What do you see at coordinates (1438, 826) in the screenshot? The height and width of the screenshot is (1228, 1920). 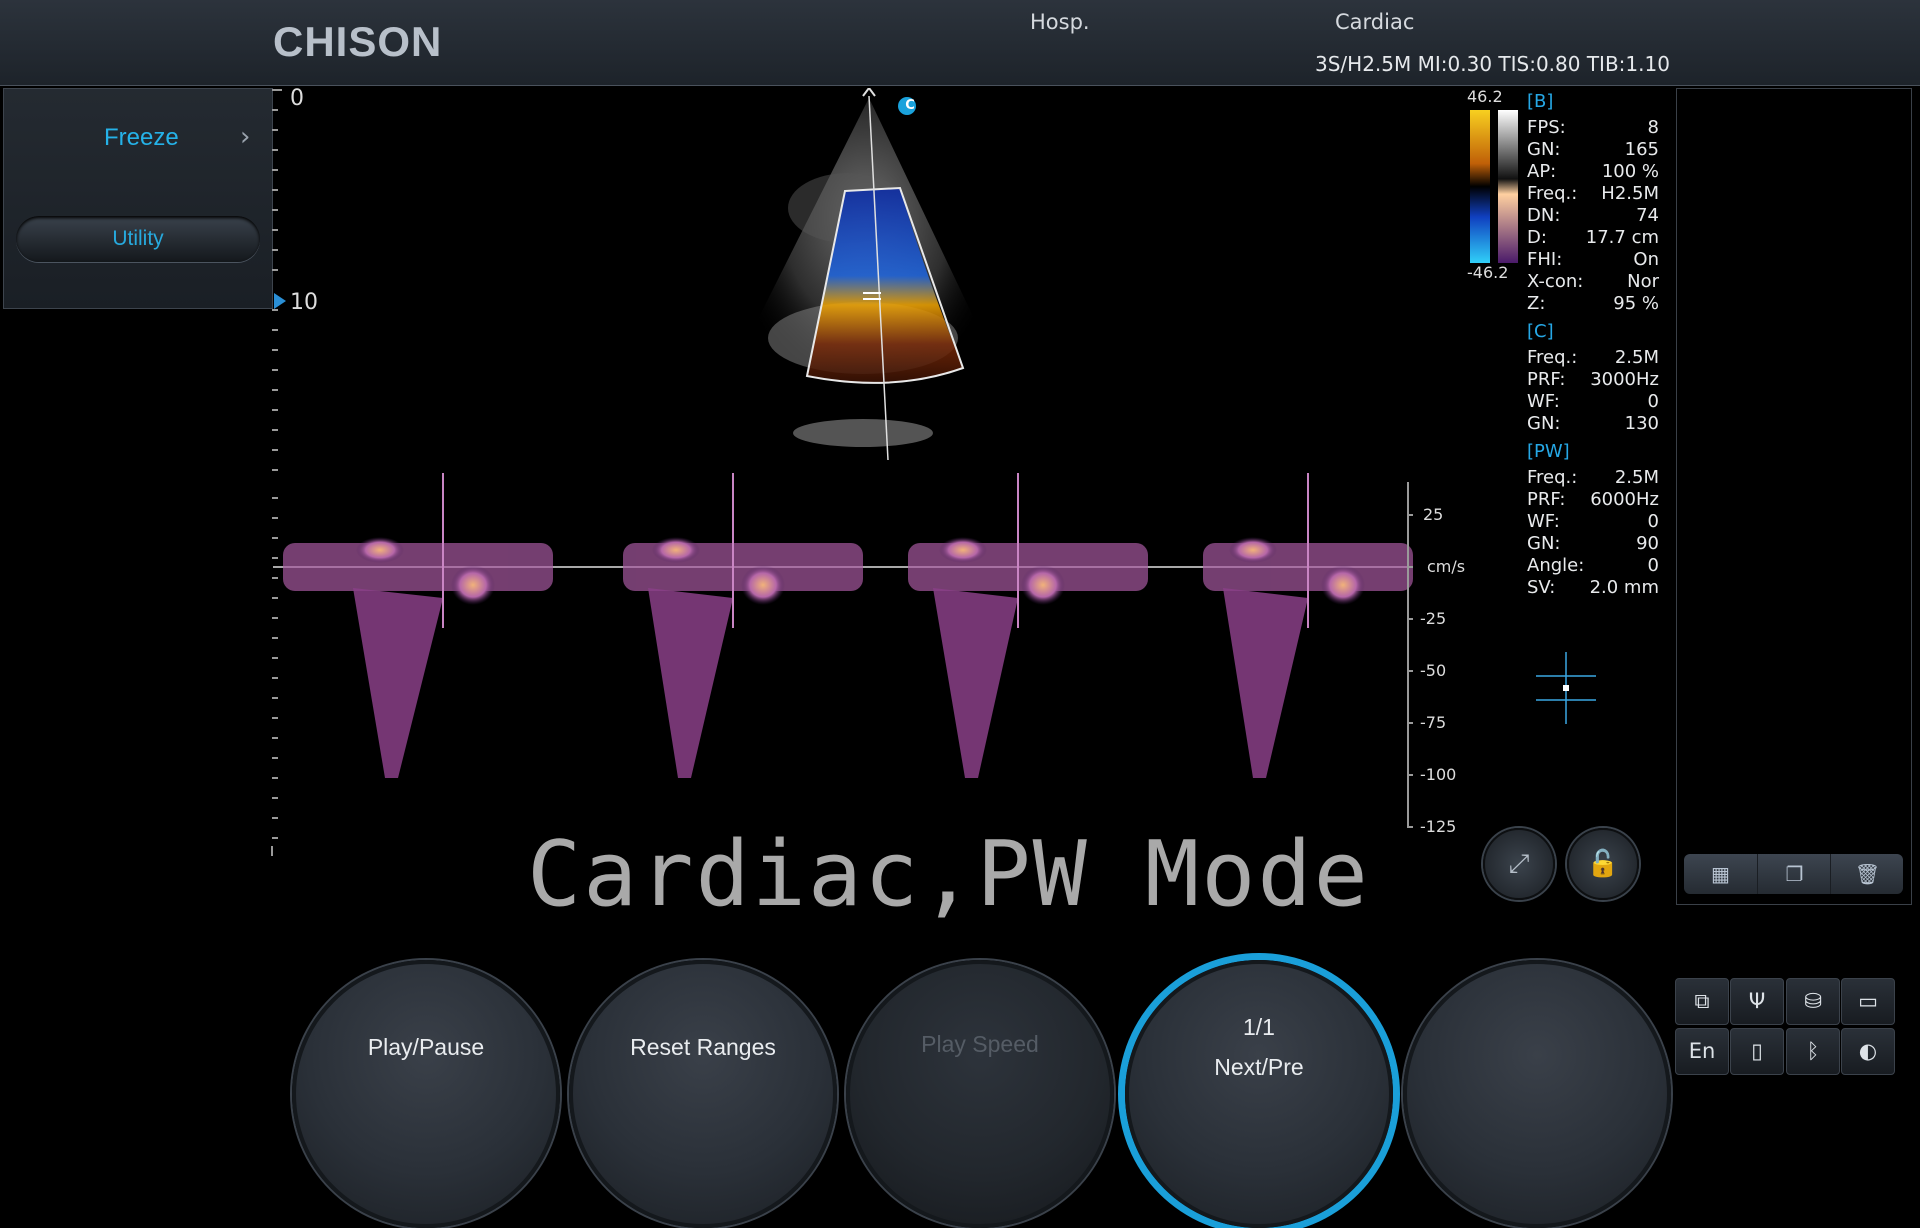 I see `velocity-label: -125` at bounding box center [1438, 826].